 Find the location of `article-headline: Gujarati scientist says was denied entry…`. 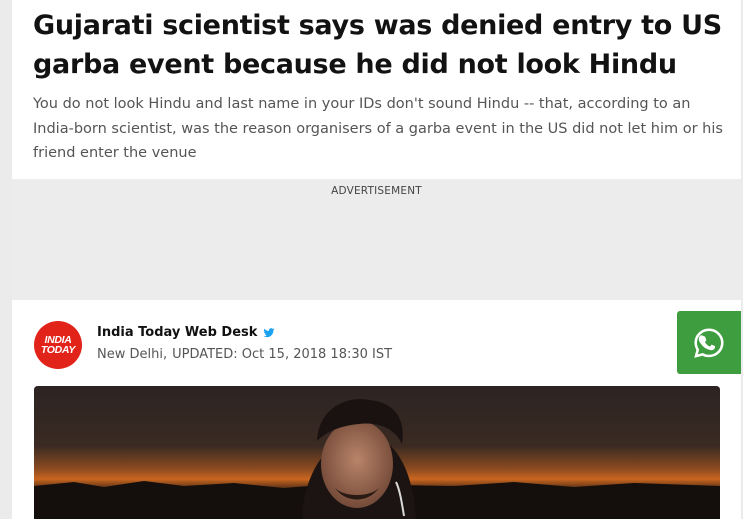

article-headline: Gujarati scientist says was denied entry… is located at coordinates (377, 45).